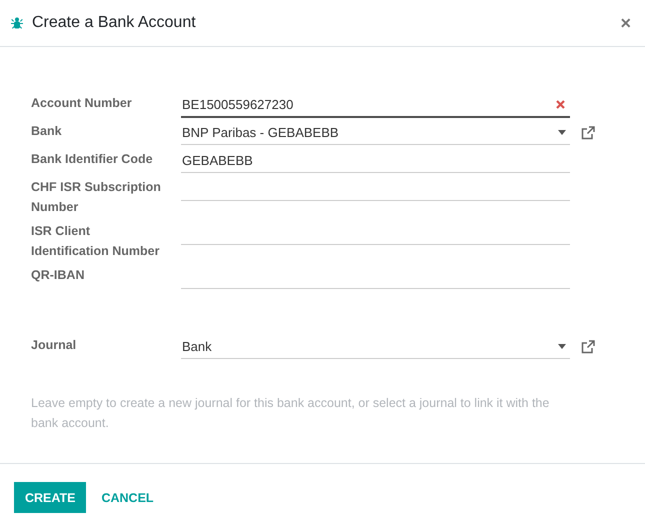  I want to click on field-label: Journal, so click(54, 345).